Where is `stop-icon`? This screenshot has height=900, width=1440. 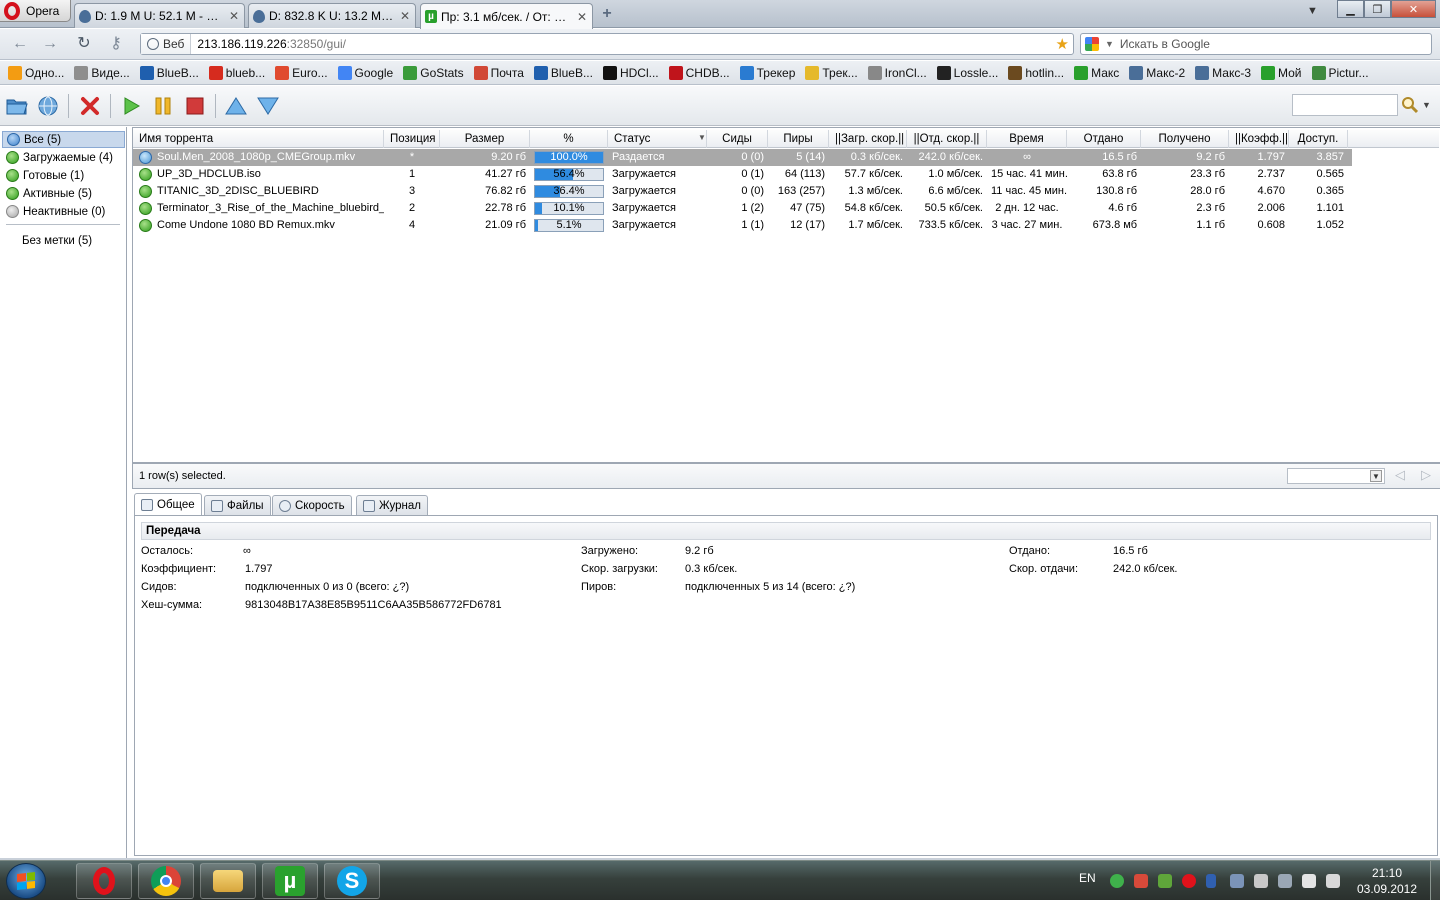 stop-icon is located at coordinates (195, 106).